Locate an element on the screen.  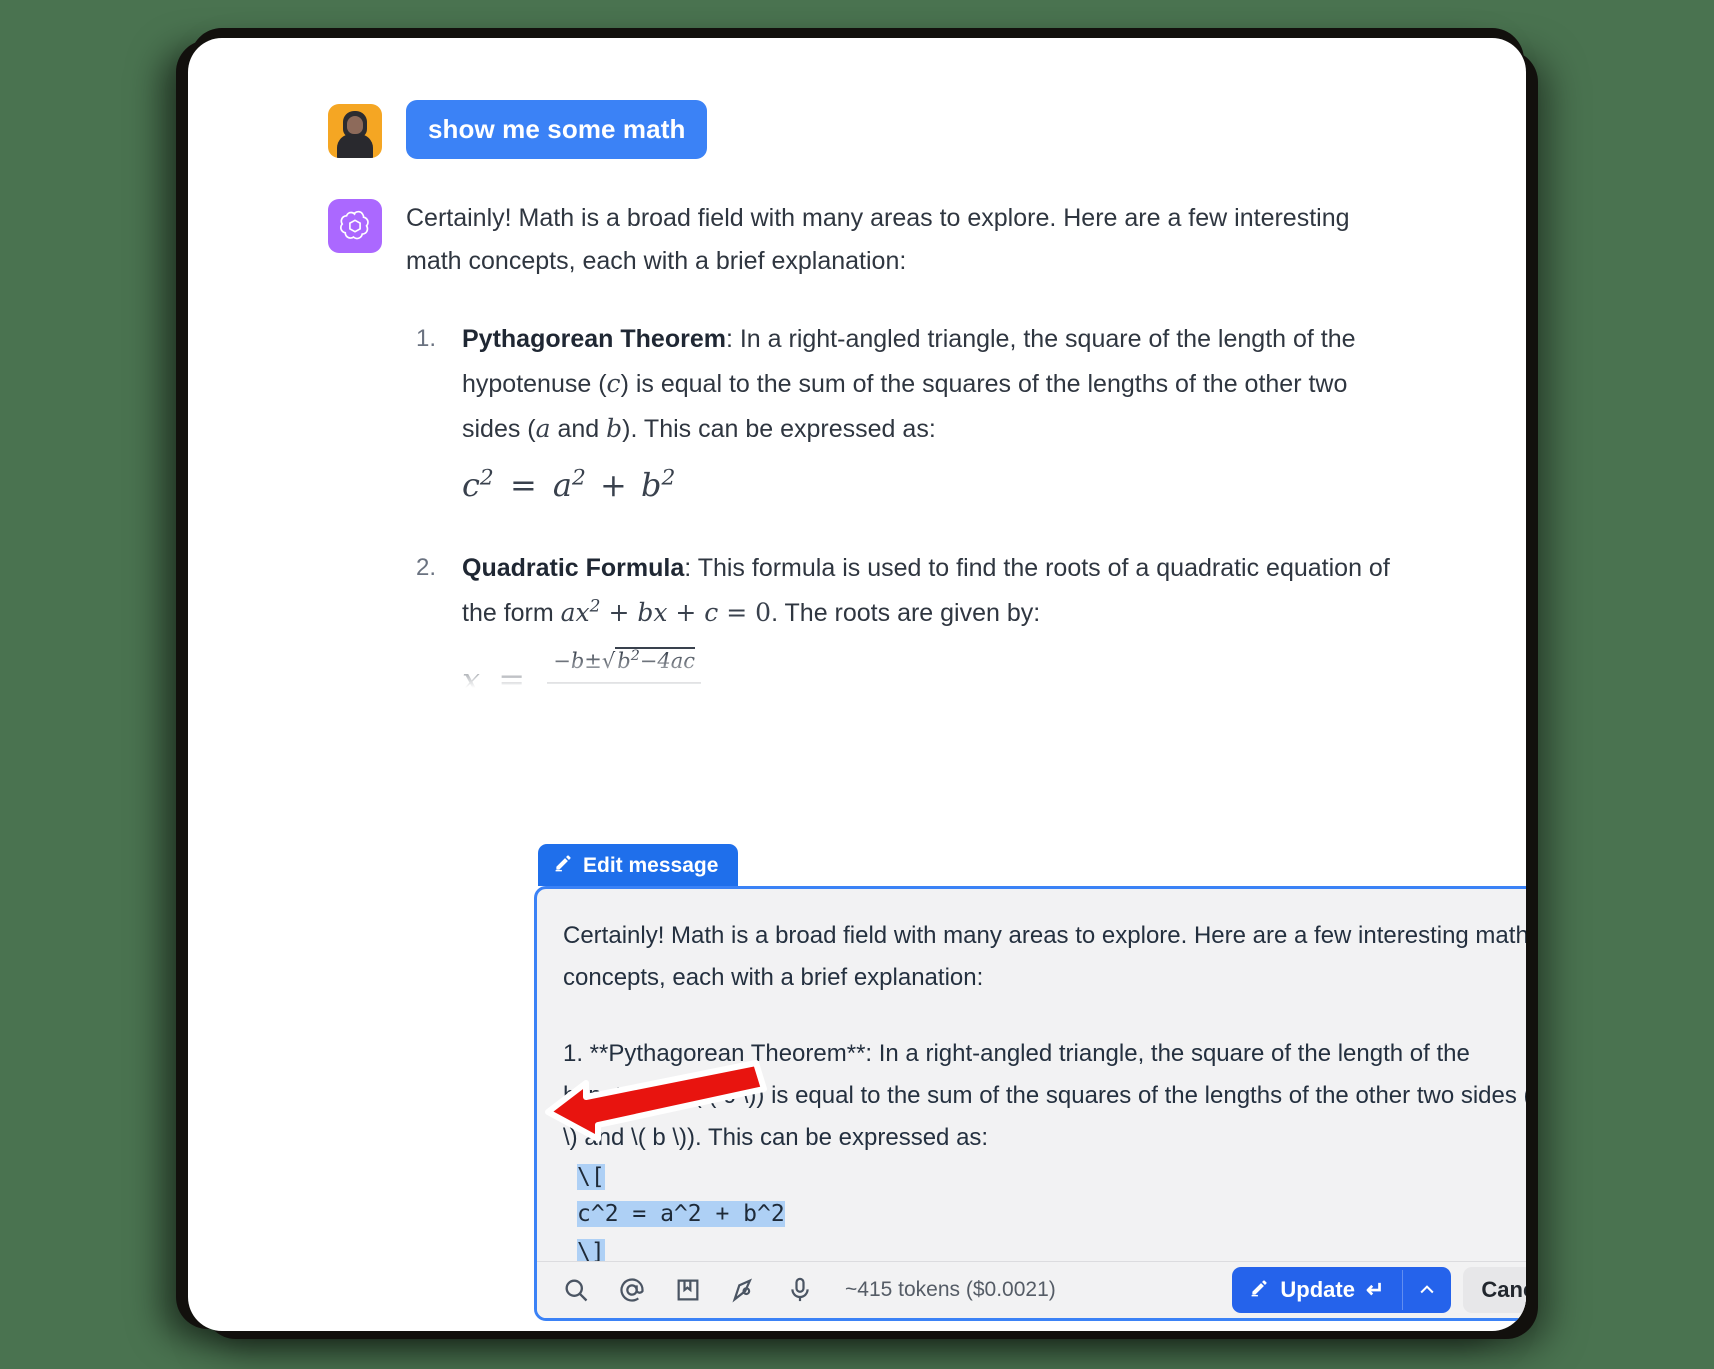
point-title: Pythagorean Theorem is located at coordinates (594, 339).